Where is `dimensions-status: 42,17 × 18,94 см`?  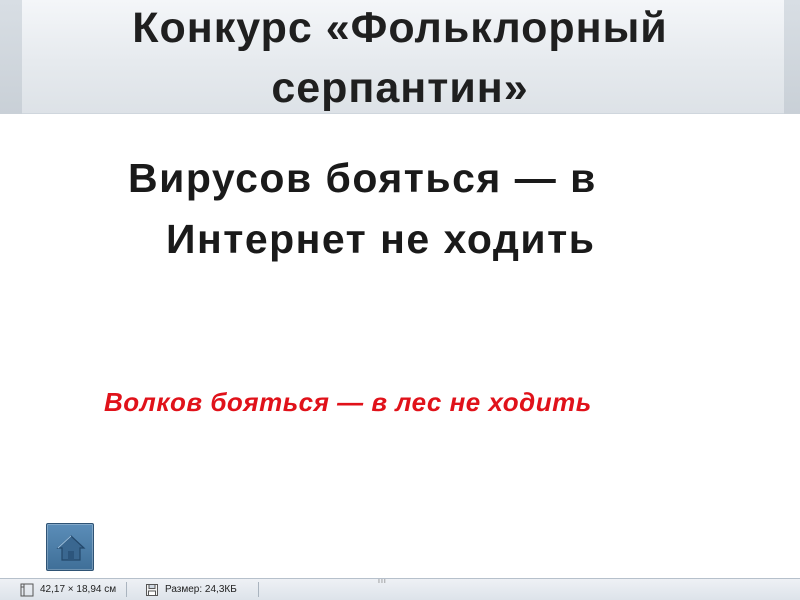
dimensions-status: 42,17 × 18,94 см is located at coordinates (68, 590).